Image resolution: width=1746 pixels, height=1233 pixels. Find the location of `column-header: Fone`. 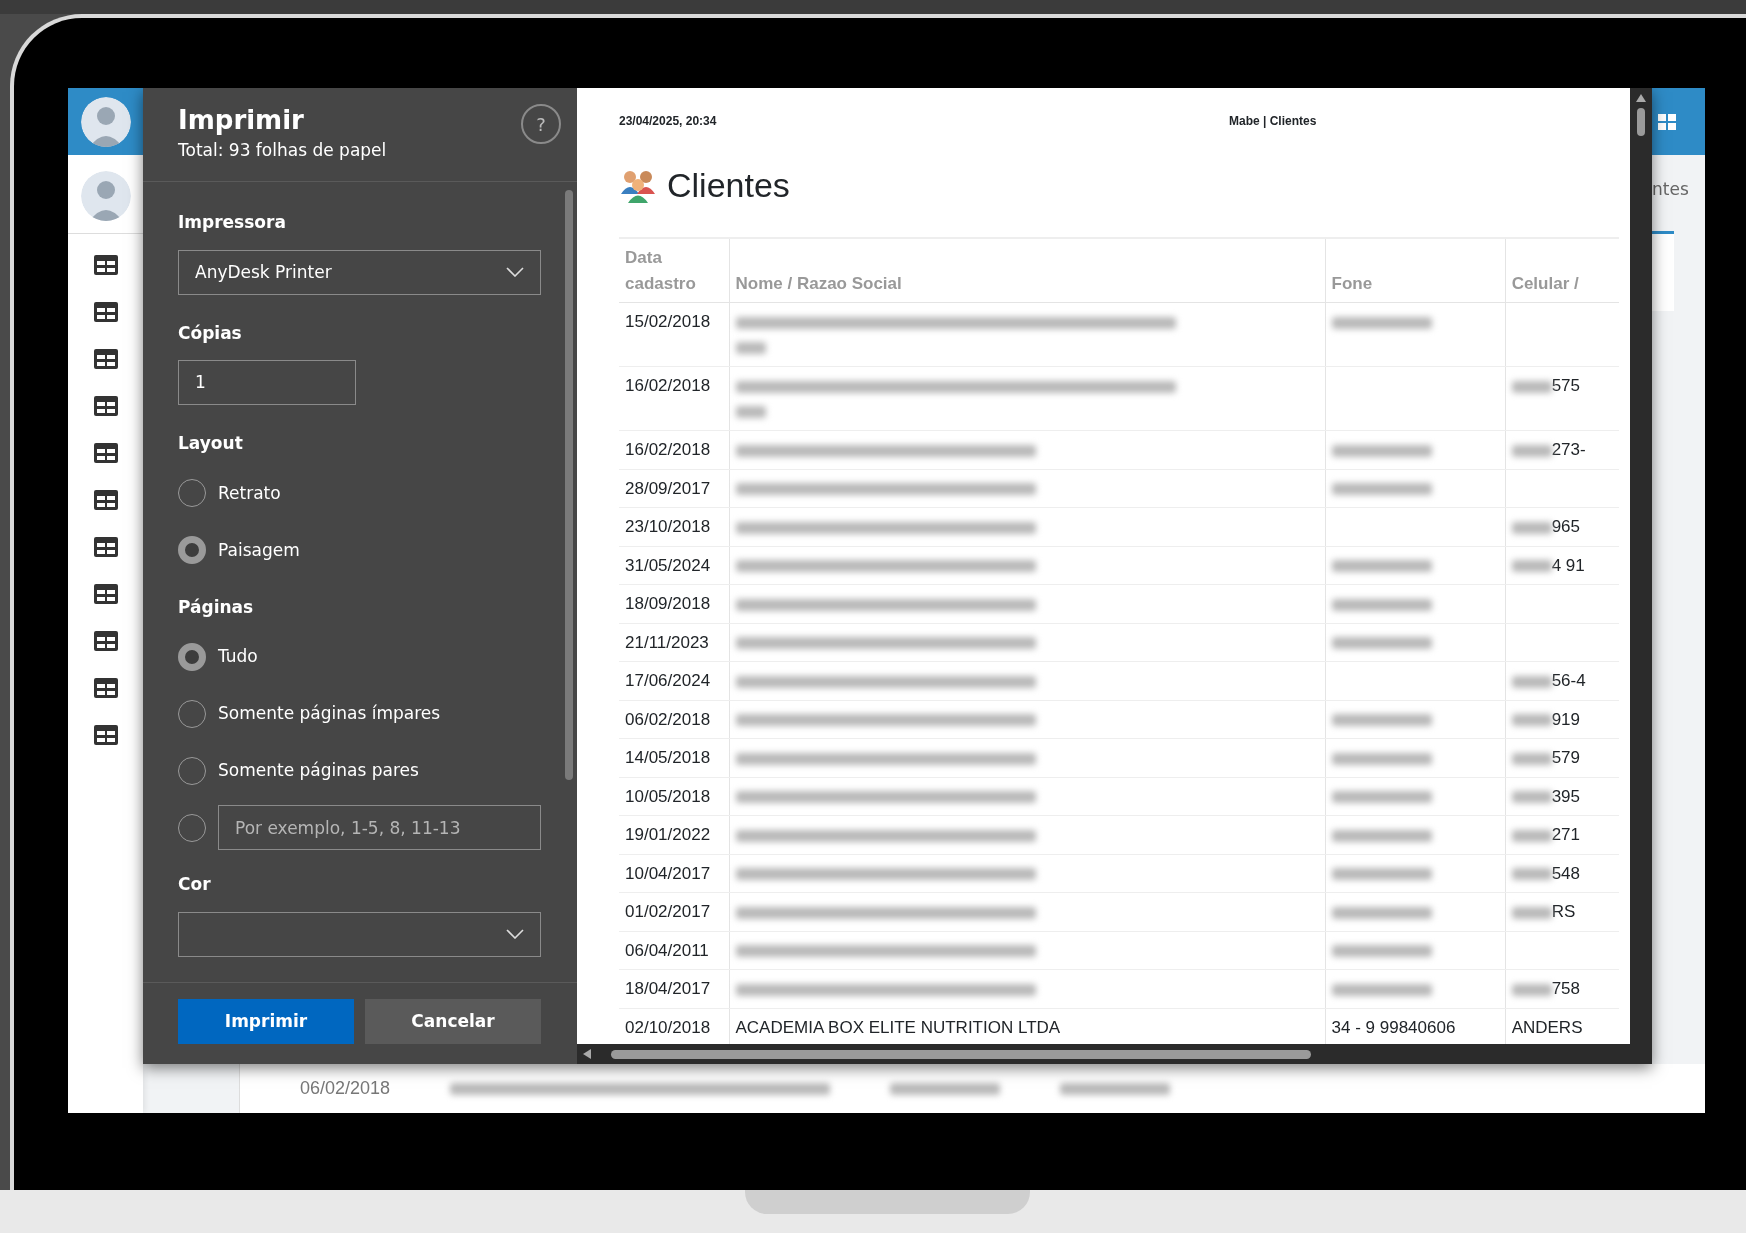

column-header: Fone is located at coordinates (1415, 270).